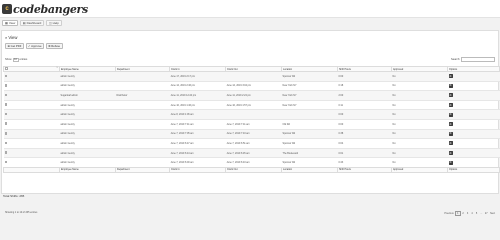 This screenshot has height=240, width=500. Describe the element at coordinates (87, 69) in the screenshot. I see `column-header: Employee Name` at that location.